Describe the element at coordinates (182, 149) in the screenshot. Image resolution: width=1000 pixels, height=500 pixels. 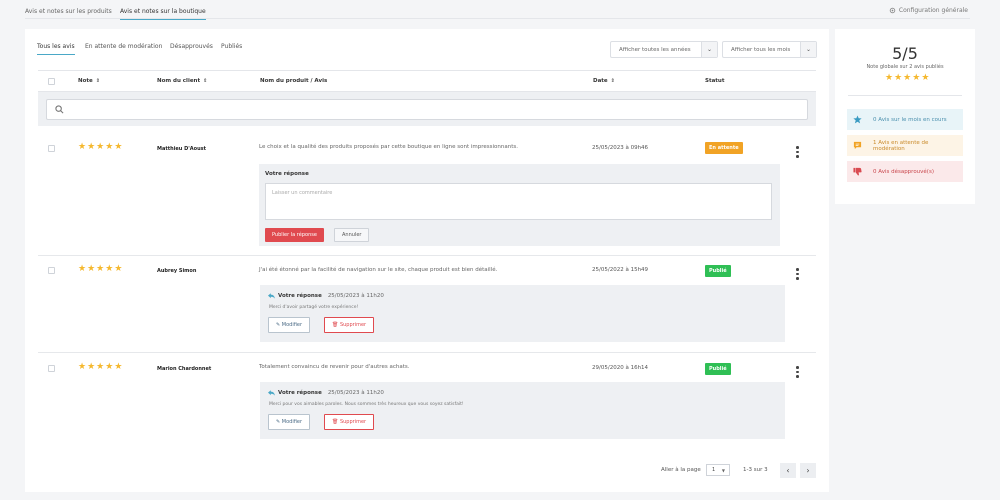
I see `client-name: Matthieu D'Aoust` at that location.